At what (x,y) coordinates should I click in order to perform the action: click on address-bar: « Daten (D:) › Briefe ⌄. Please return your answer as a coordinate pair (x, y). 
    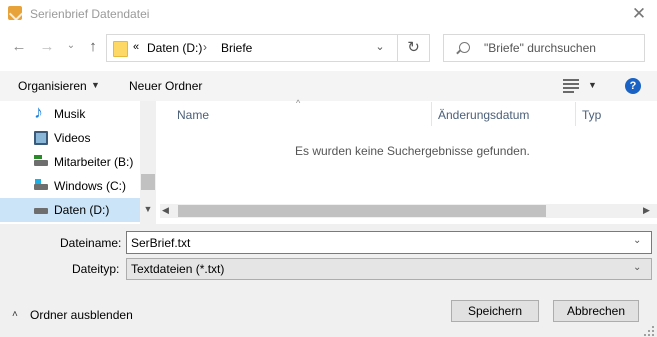
    Looking at the image, I should click on (252, 48).